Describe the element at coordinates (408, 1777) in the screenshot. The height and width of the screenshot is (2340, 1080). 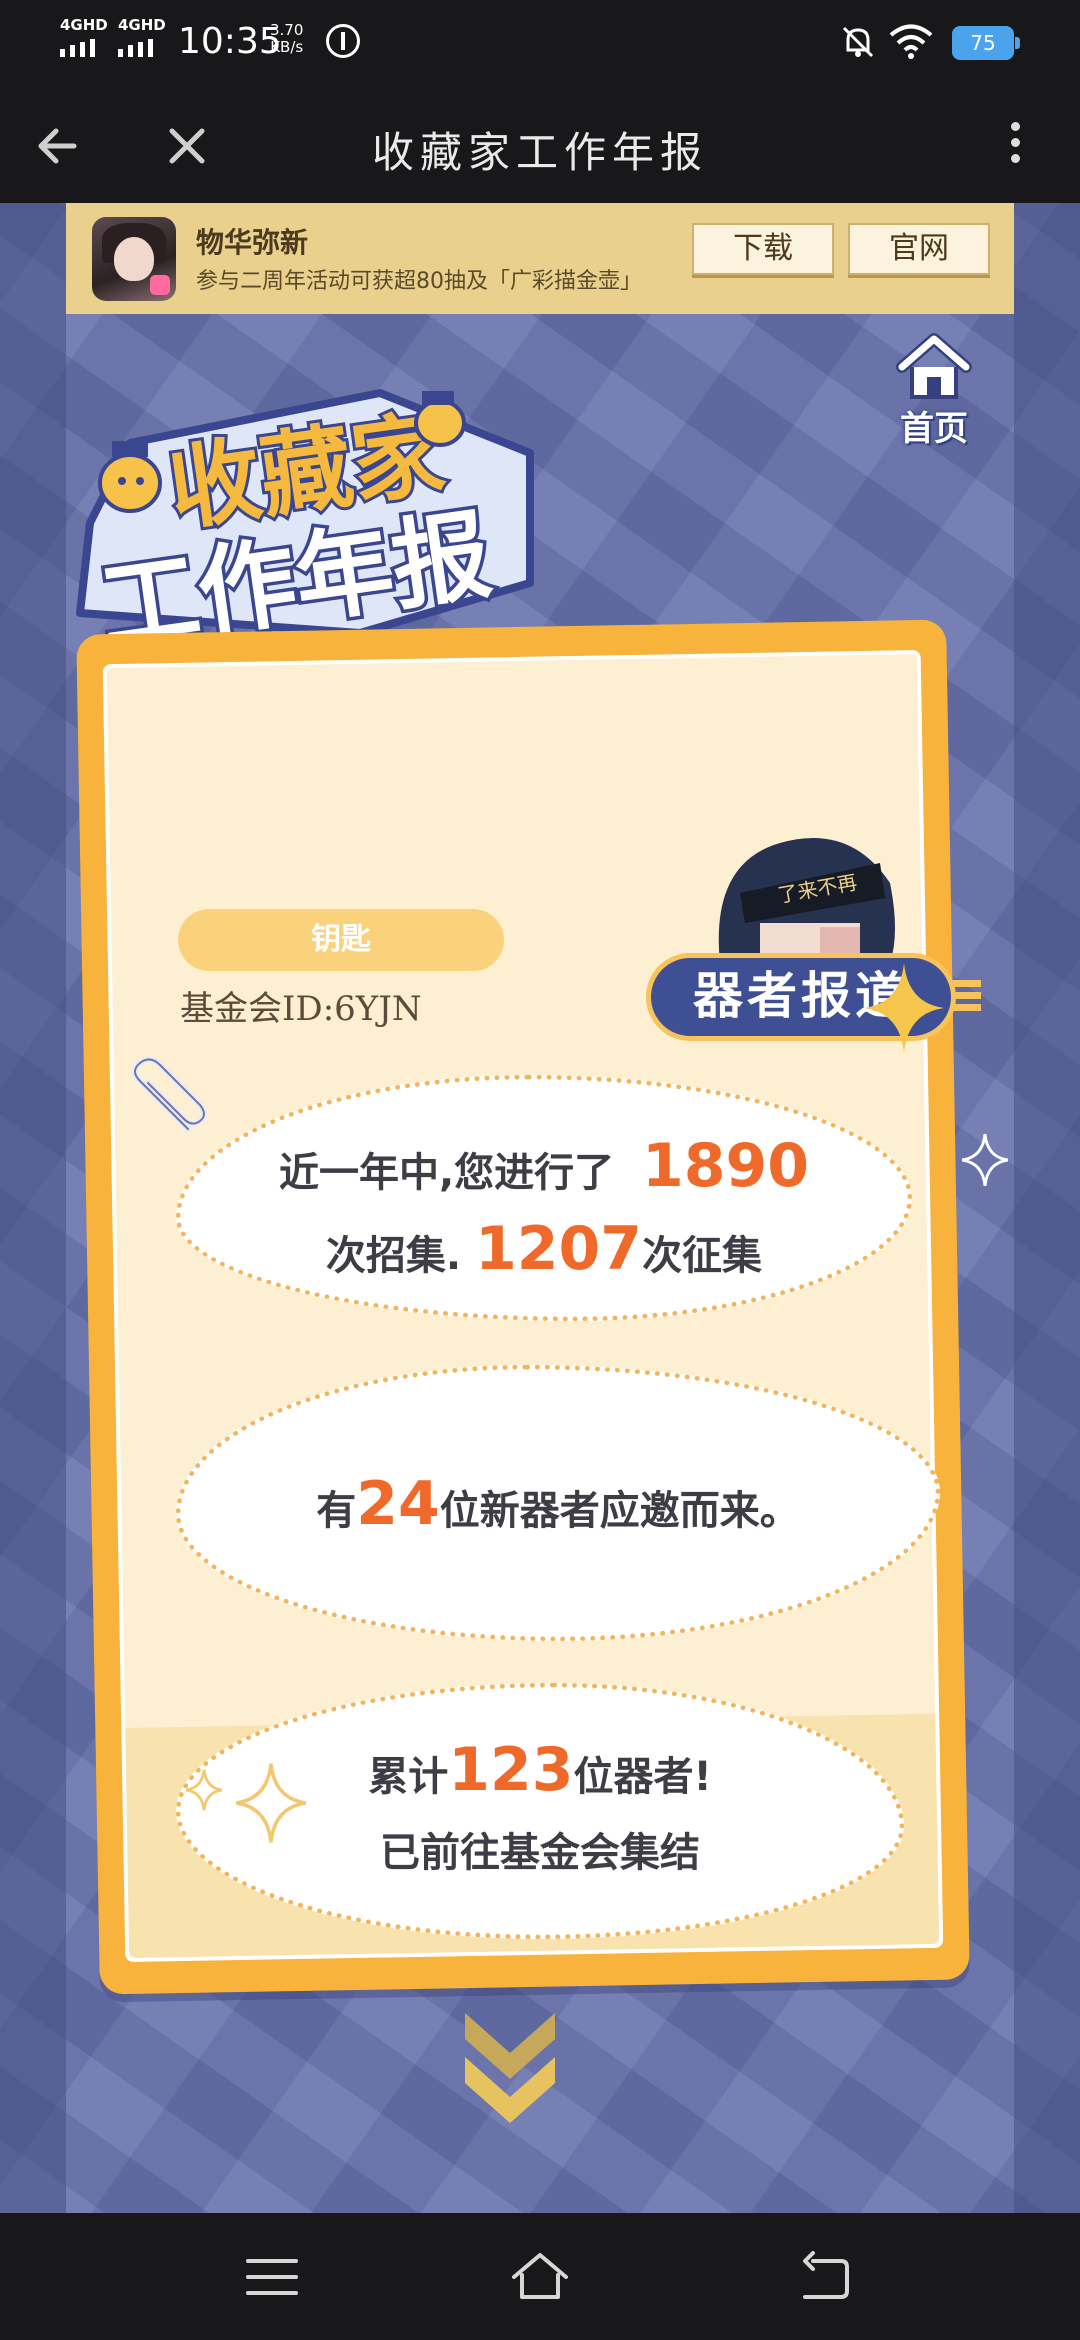
I see `total-members-prefix: 累计` at that location.